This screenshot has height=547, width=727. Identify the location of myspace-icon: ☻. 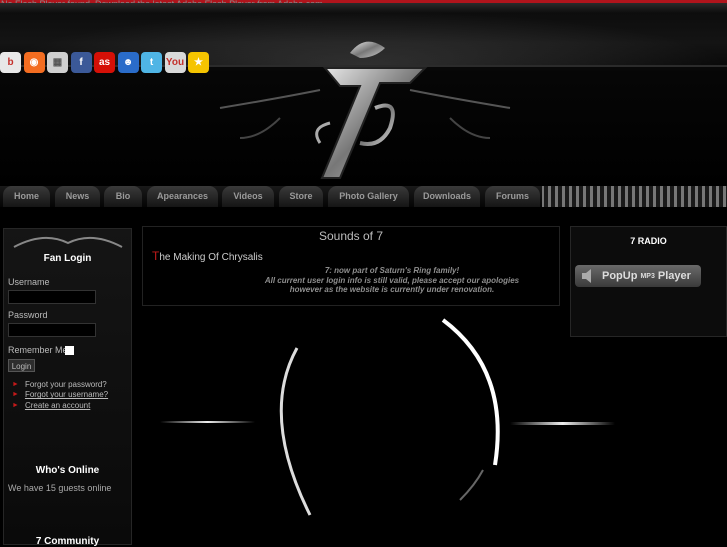
(128, 62).